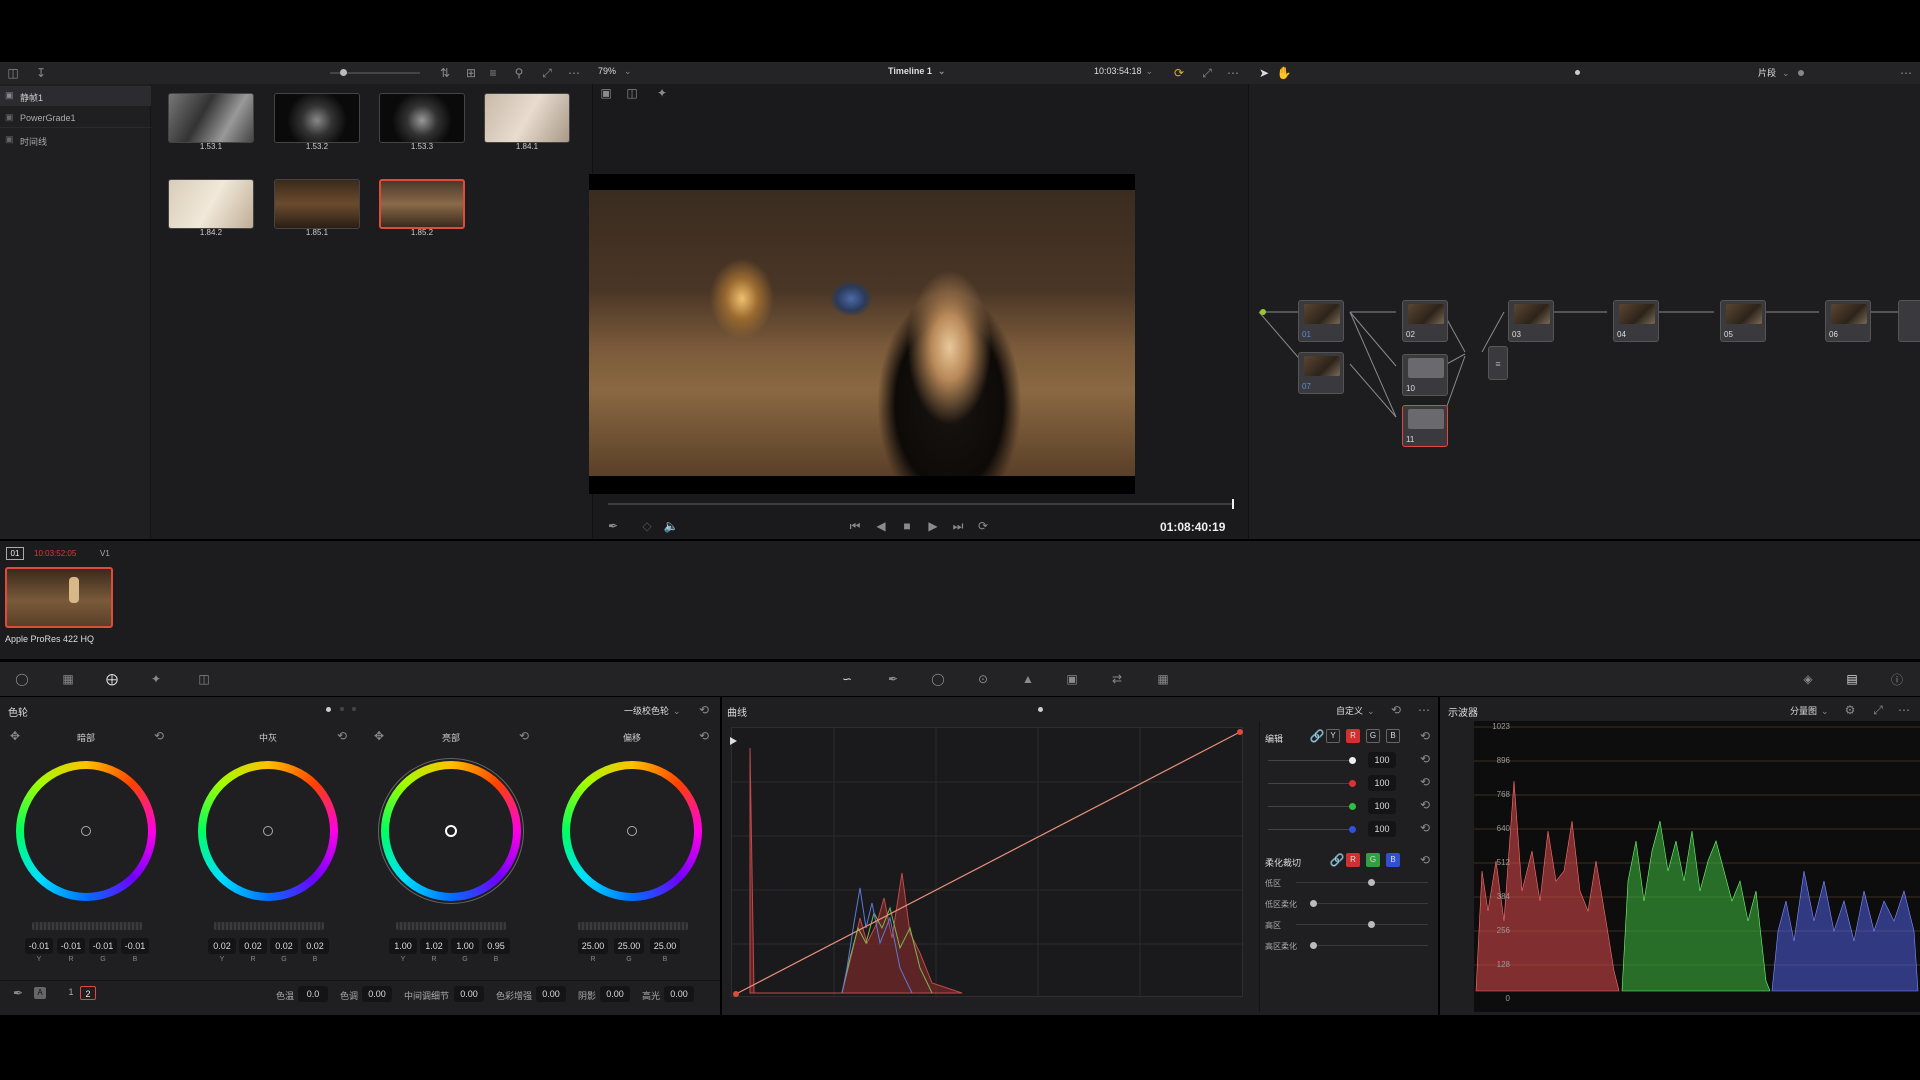 The height and width of the screenshot is (1080, 1920). Describe the element at coordinates (881, 526) in the screenshot. I see `play-reverse-icon: ◀` at that location.